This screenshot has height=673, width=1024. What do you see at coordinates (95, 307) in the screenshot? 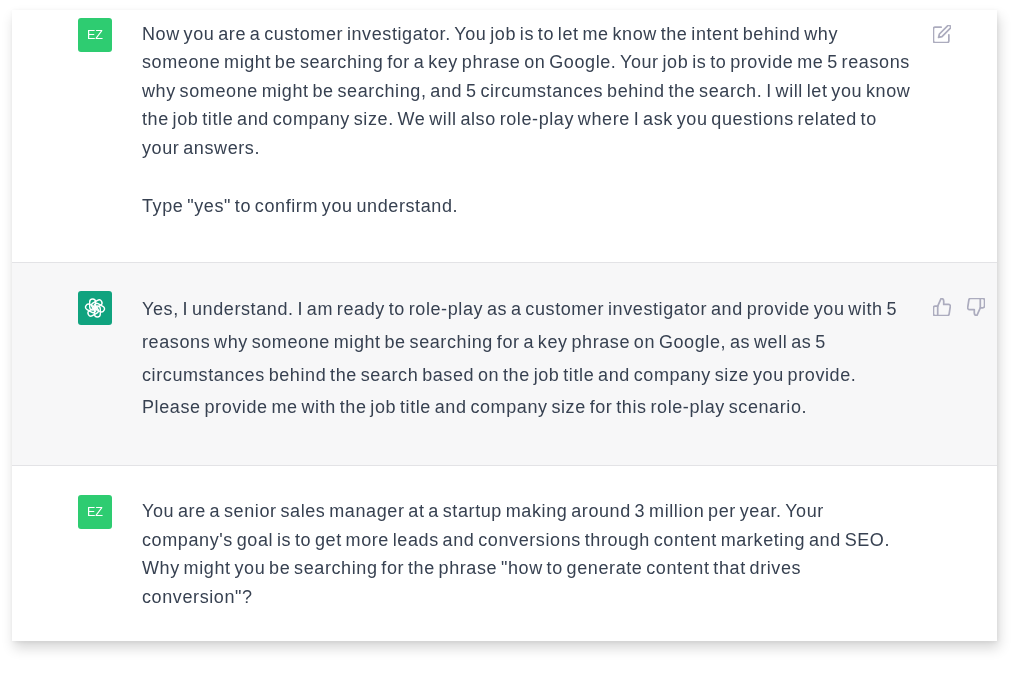
I see `knot-logo-icon` at bounding box center [95, 307].